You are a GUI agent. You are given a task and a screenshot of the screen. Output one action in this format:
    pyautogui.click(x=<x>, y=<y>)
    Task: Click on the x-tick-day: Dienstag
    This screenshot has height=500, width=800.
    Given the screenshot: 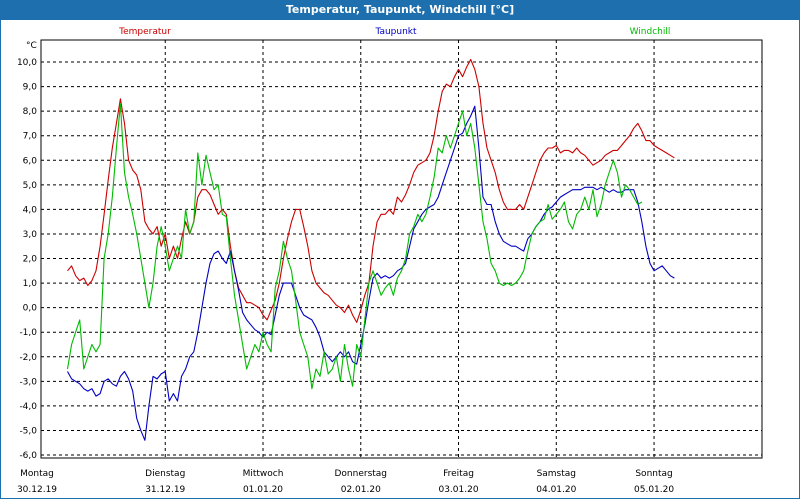 What is the action you would take?
    pyautogui.click(x=165, y=474)
    